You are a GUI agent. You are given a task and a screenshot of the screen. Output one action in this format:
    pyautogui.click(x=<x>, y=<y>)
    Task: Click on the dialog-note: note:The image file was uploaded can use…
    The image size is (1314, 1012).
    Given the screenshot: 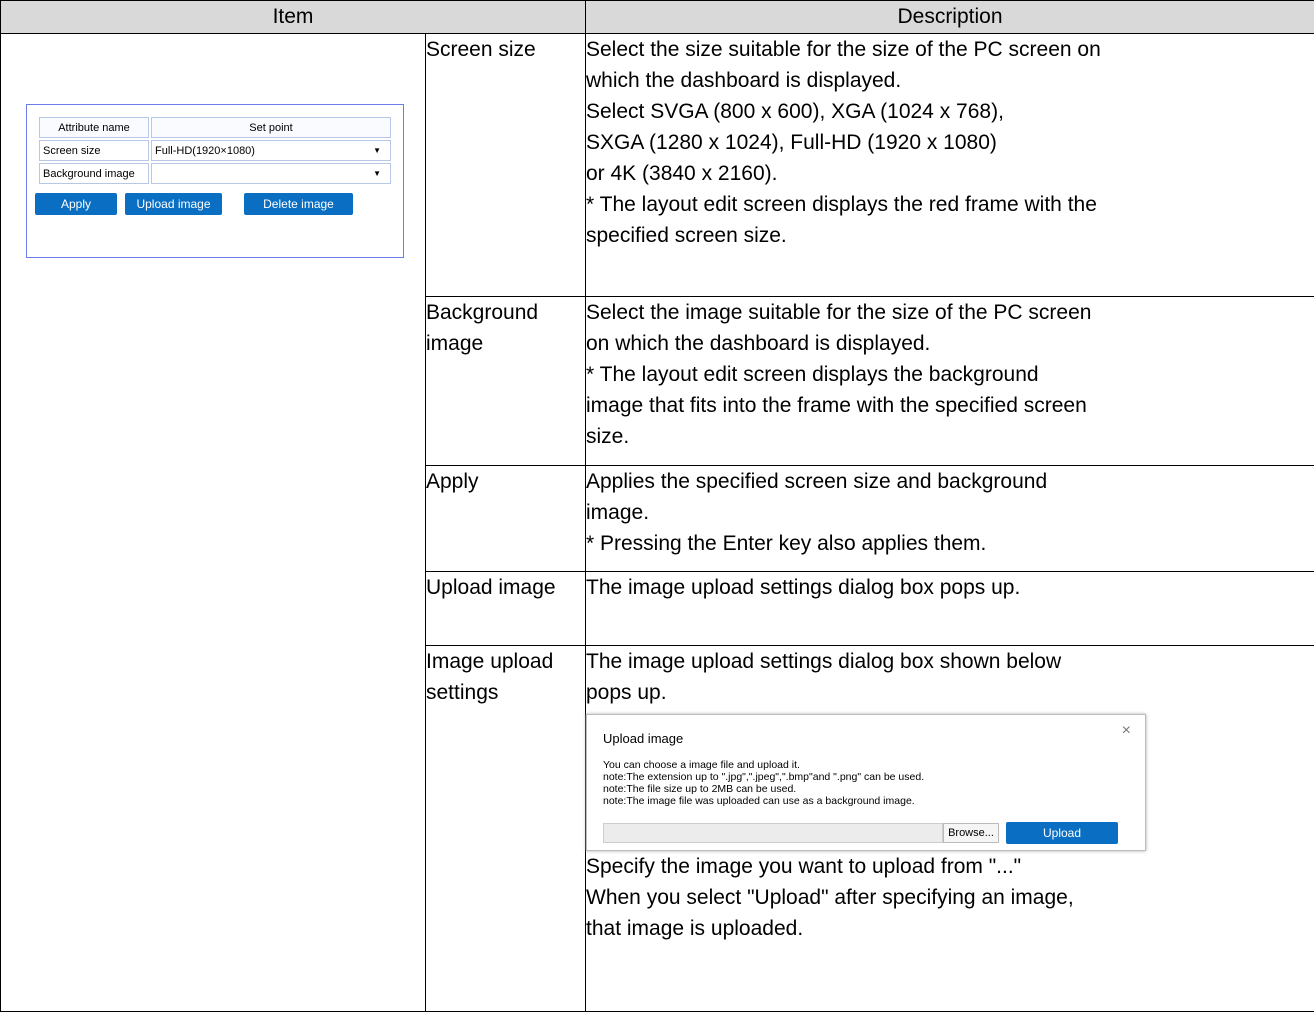 What is the action you would take?
    pyautogui.click(x=759, y=801)
    